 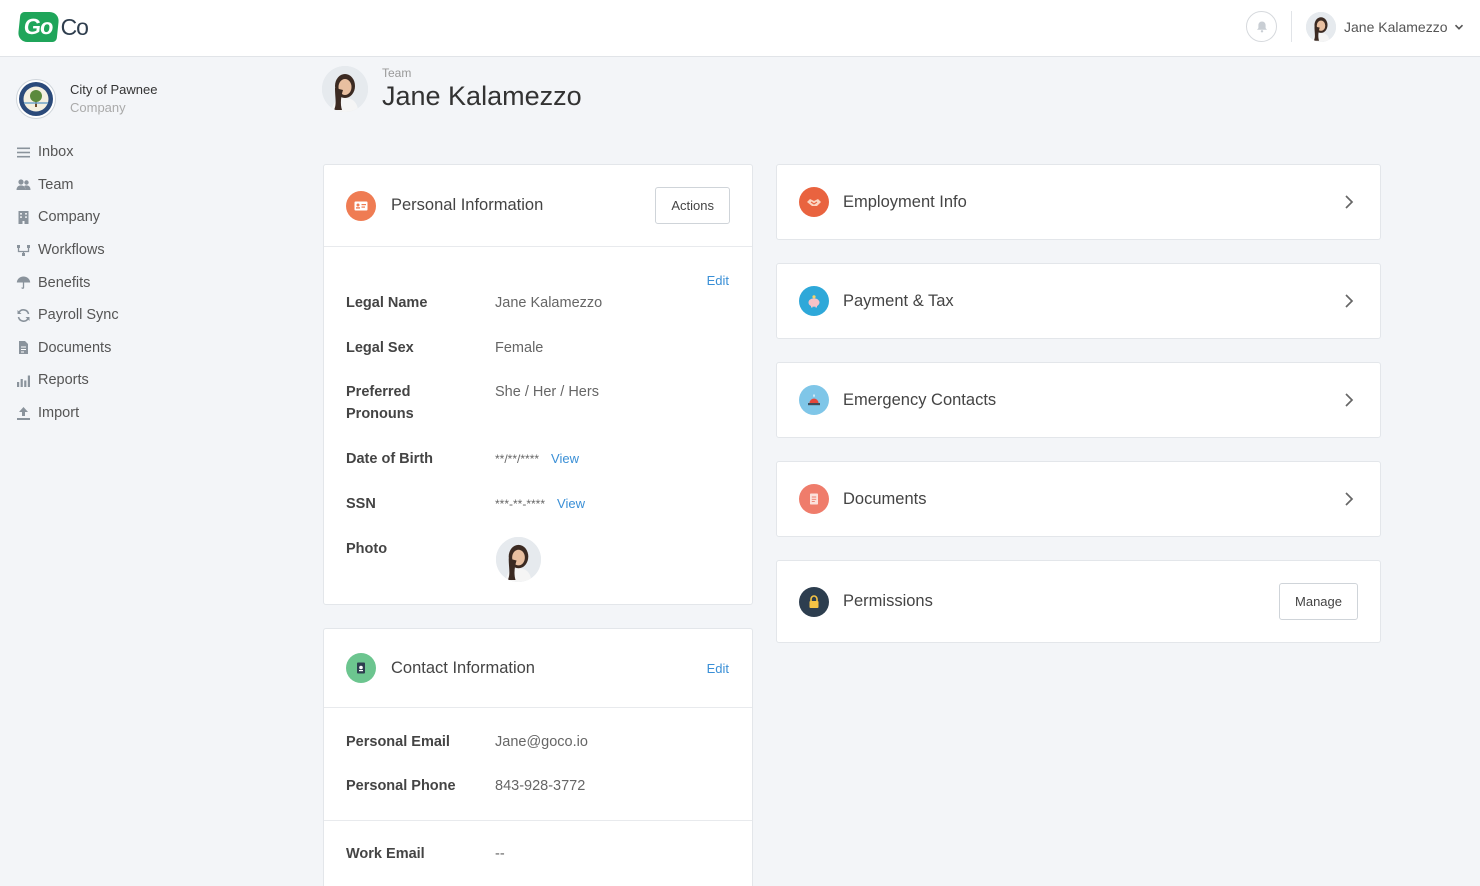 I want to click on company-switcher: City of Pawnee Company, so click(x=86, y=99).